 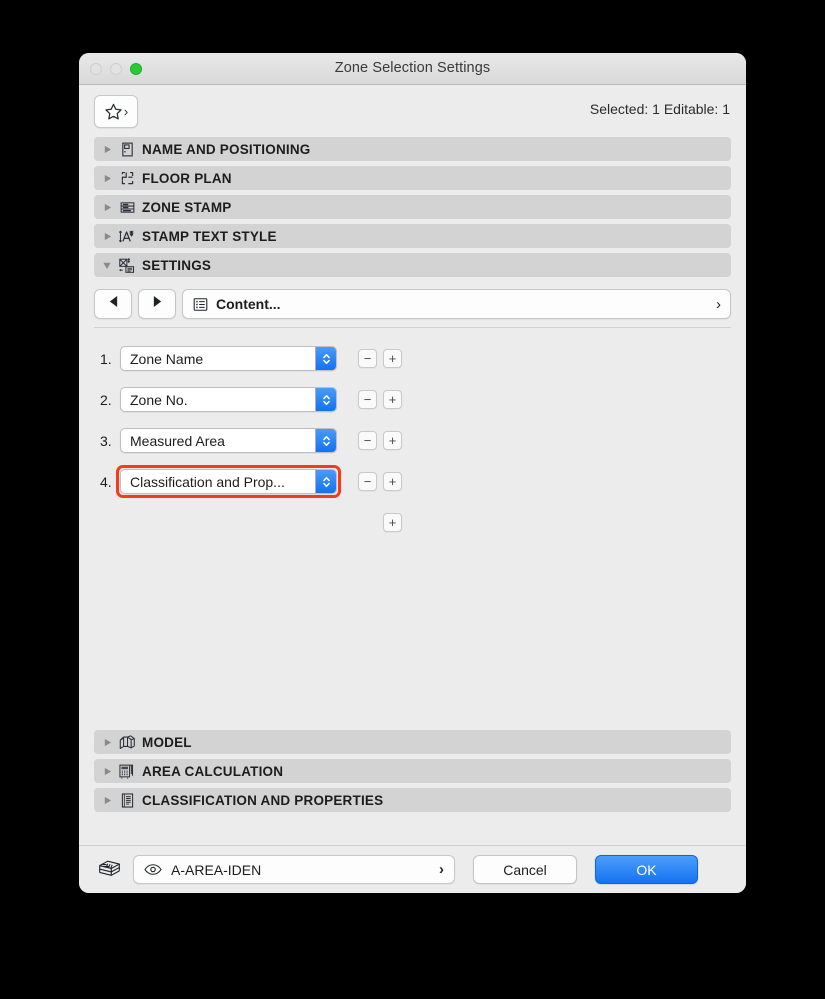 I want to click on row-number: 1., so click(x=106, y=358).